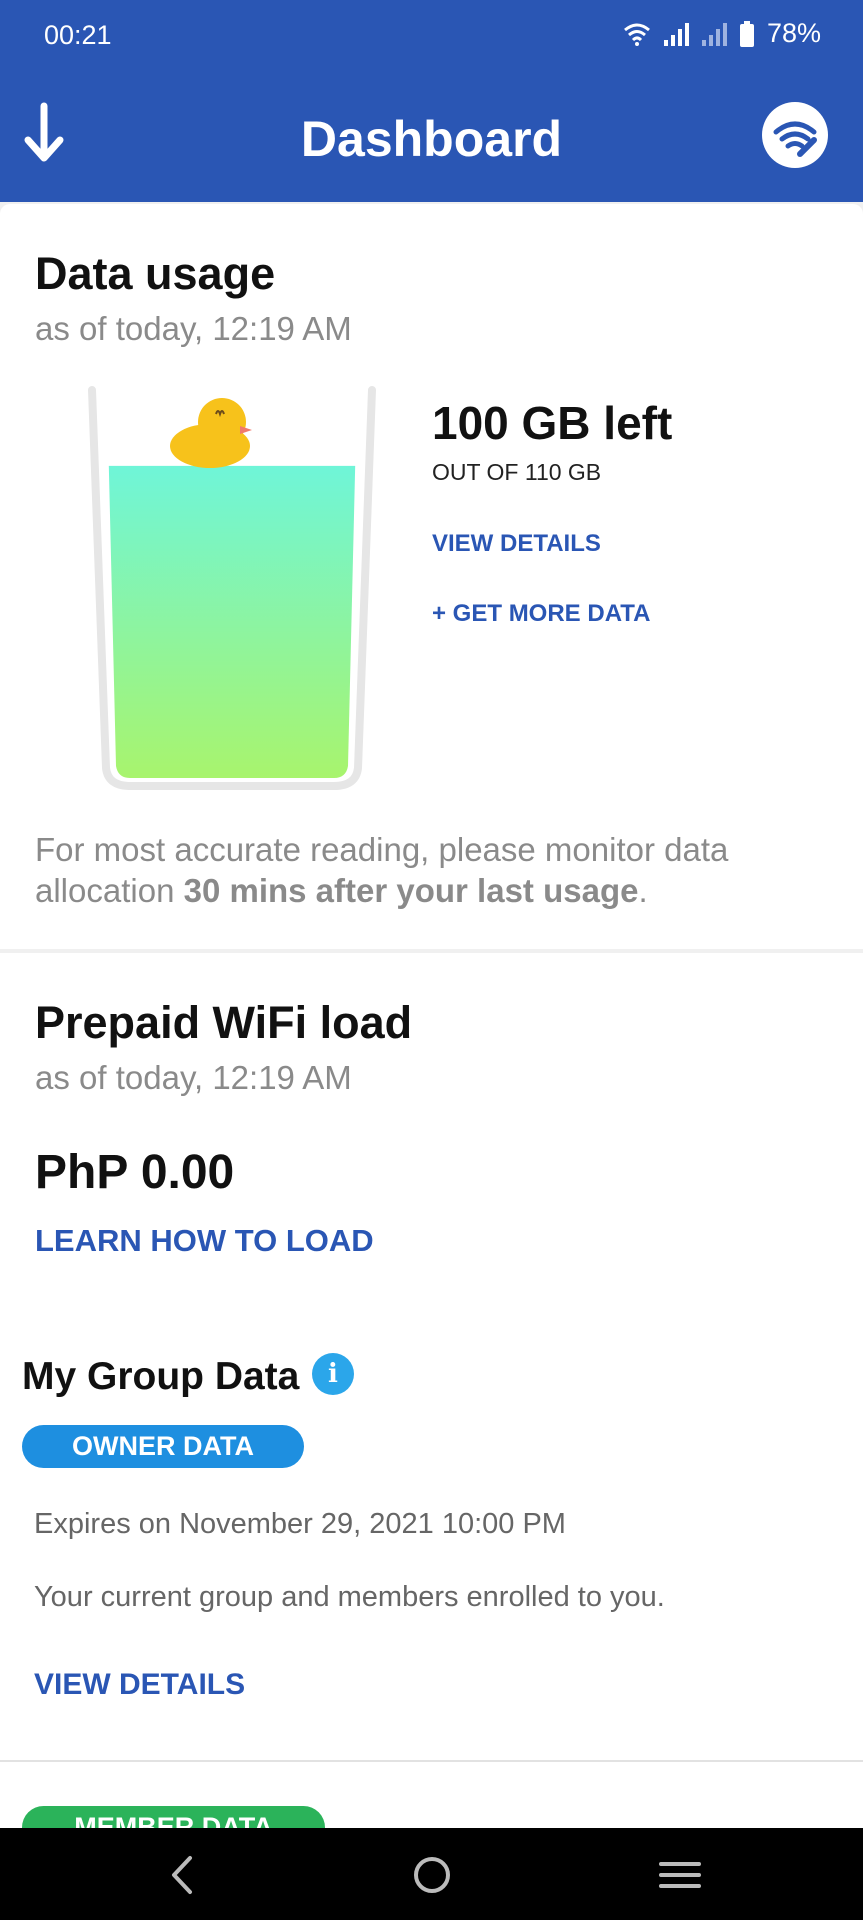  I want to click on recents-icon, so click(680, 1875).